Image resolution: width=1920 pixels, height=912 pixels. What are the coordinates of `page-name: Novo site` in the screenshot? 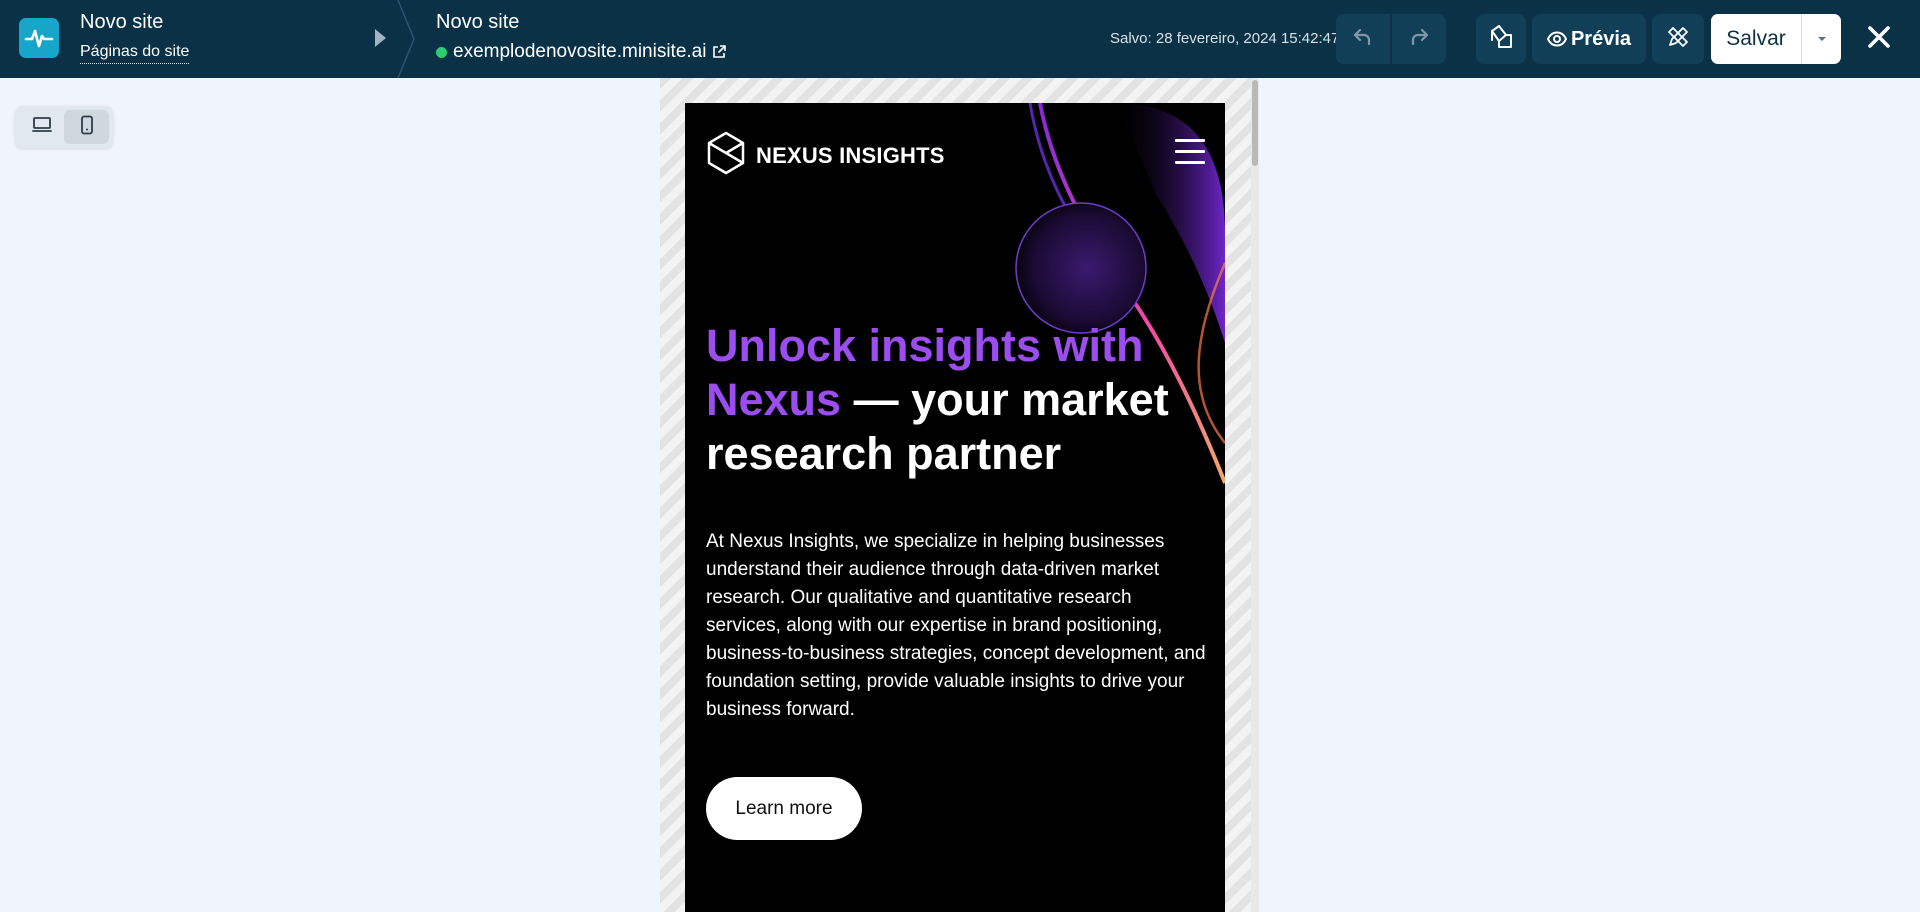 It's located at (478, 22).